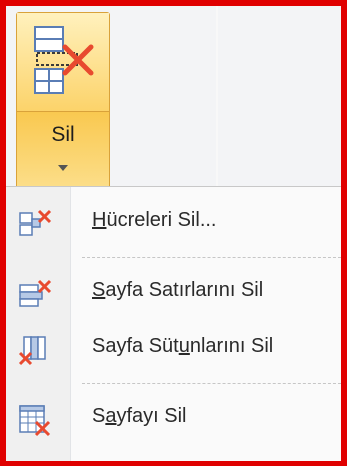 The image size is (347, 466). Describe the element at coordinates (99, 220) in the screenshot. I see `mnemonic-letter: H` at that location.